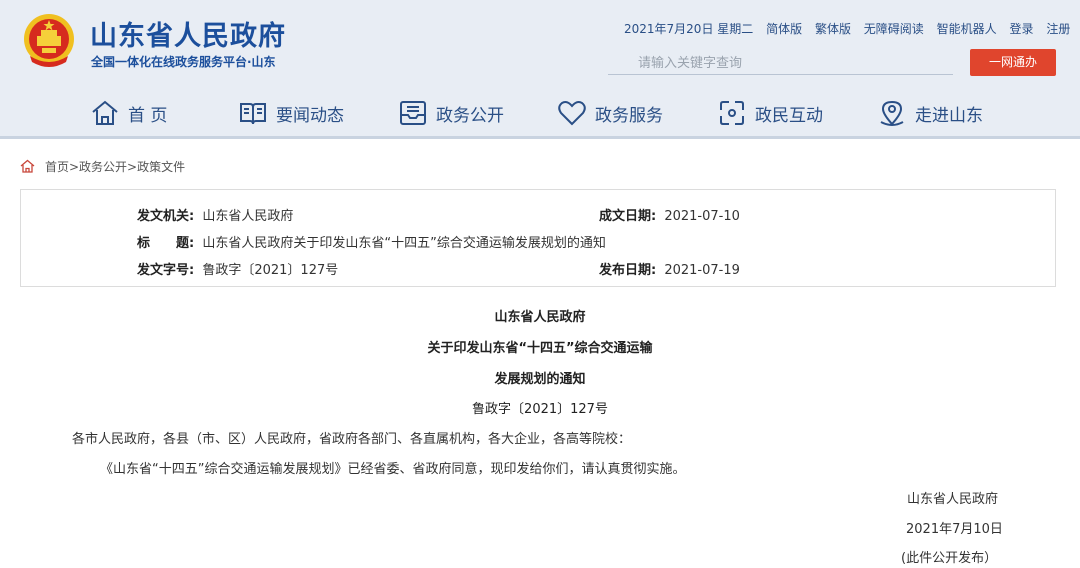  What do you see at coordinates (470, 115) in the screenshot?
I see `nav-label-open-gov: 政务公开` at bounding box center [470, 115].